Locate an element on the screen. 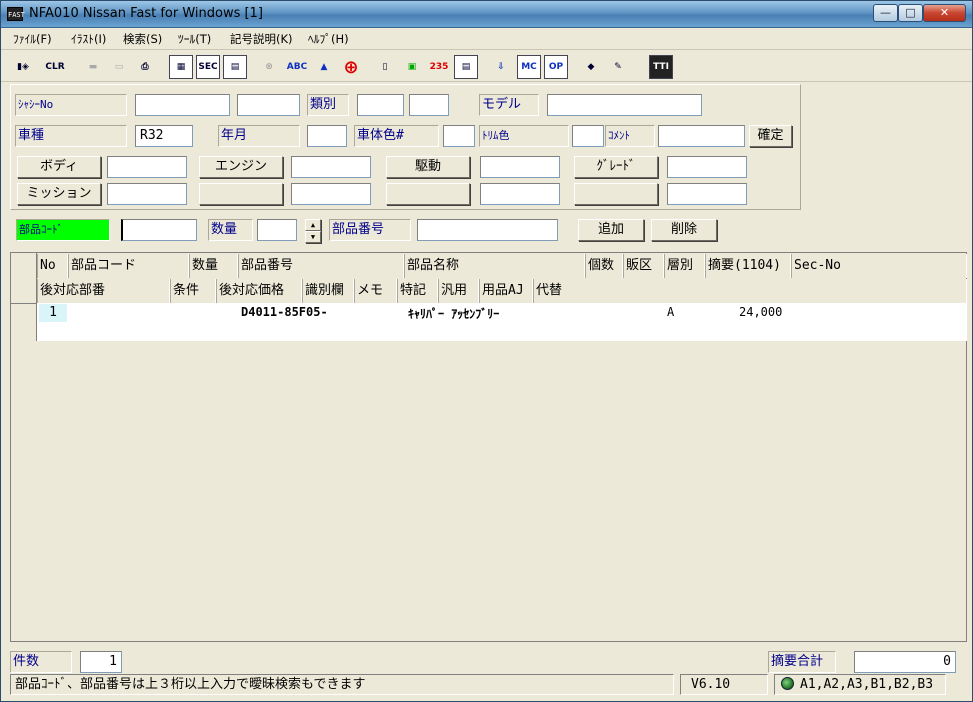  col-general: 汎用 is located at coordinates (458, 291).